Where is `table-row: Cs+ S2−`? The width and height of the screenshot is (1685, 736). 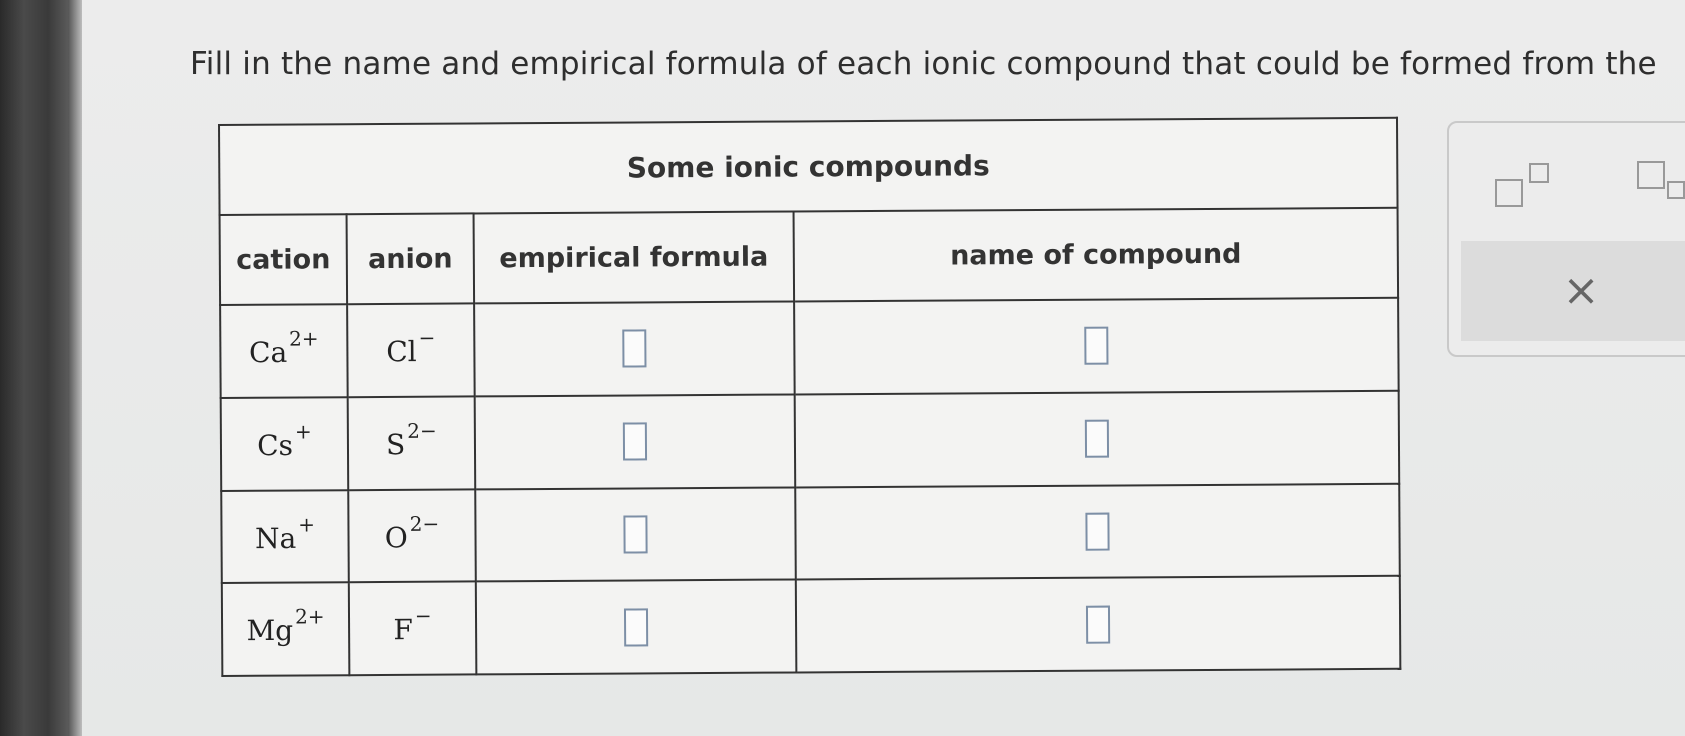
table-row: Cs+ S2− is located at coordinates (810, 440).